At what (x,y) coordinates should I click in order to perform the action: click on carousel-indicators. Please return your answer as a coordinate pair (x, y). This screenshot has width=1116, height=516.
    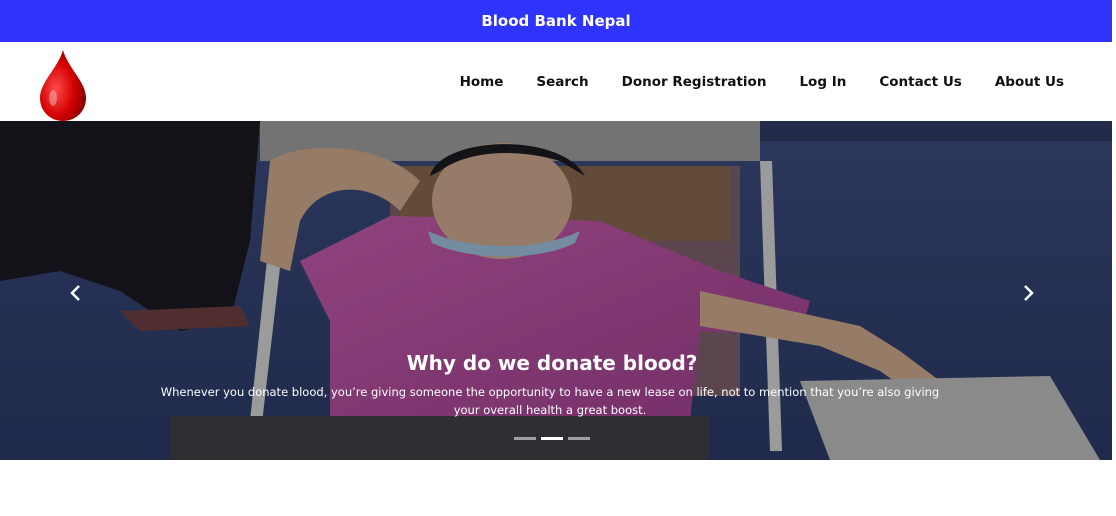
    Looking at the image, I should click on (552, 438).